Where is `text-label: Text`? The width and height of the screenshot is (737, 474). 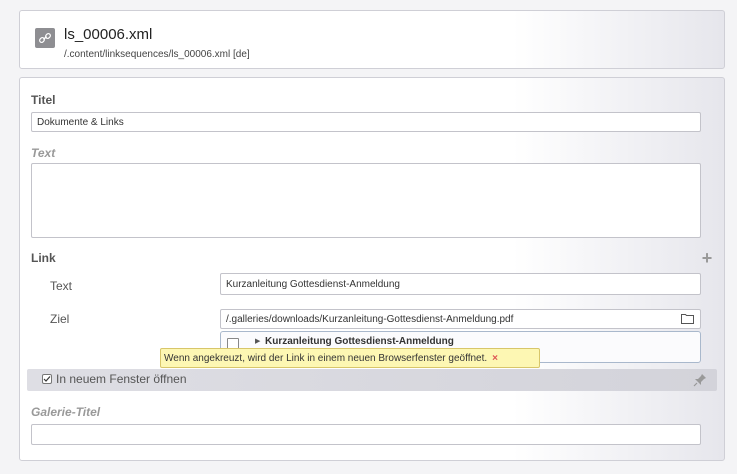
text-label: Text is located at coordinates (43, 153).